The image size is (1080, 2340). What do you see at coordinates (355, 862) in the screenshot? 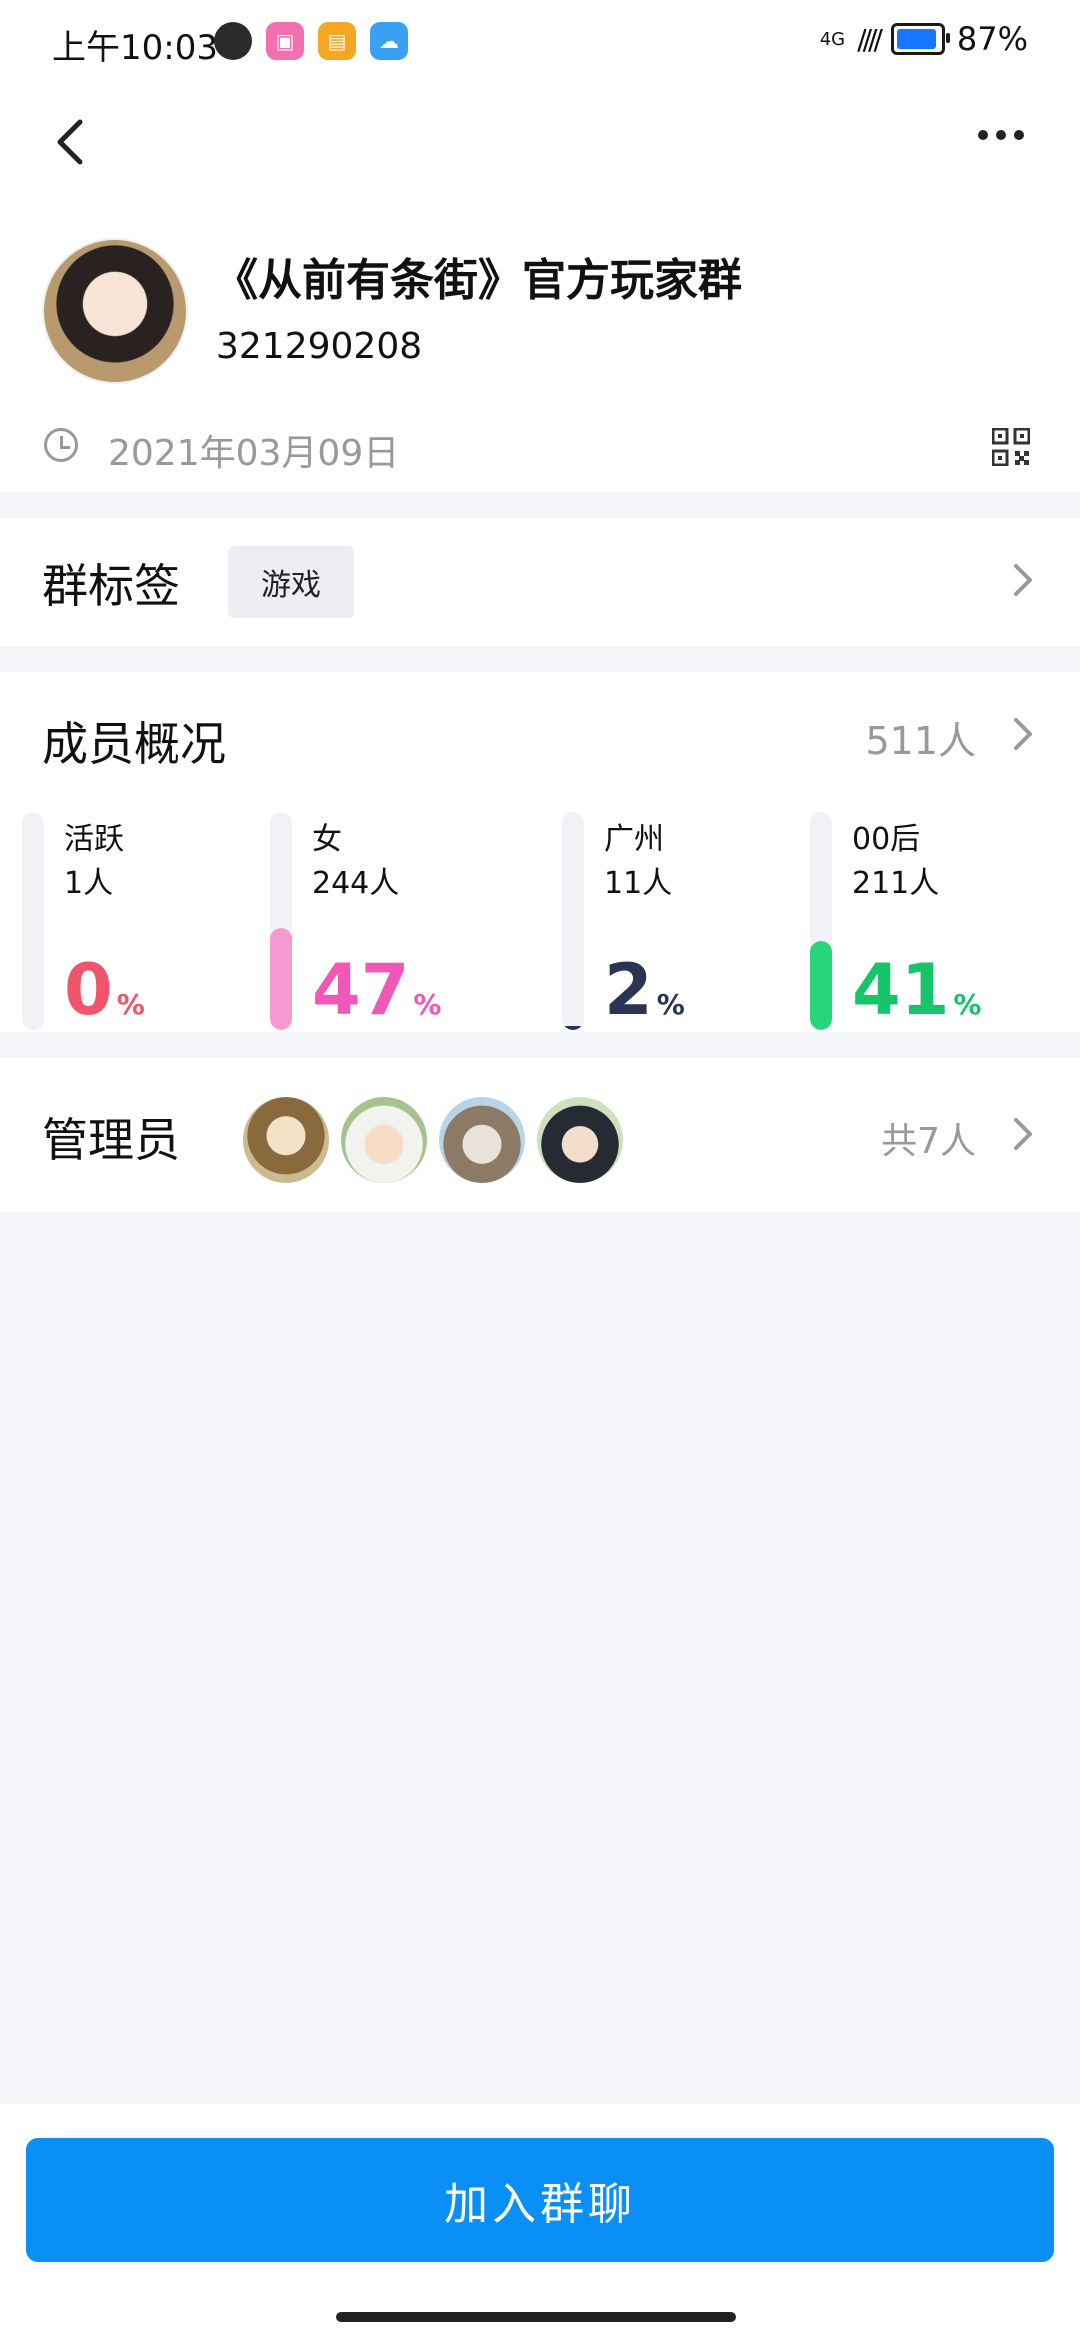
I see `stat-label: 女 244人` at bounding box center [355, 862].